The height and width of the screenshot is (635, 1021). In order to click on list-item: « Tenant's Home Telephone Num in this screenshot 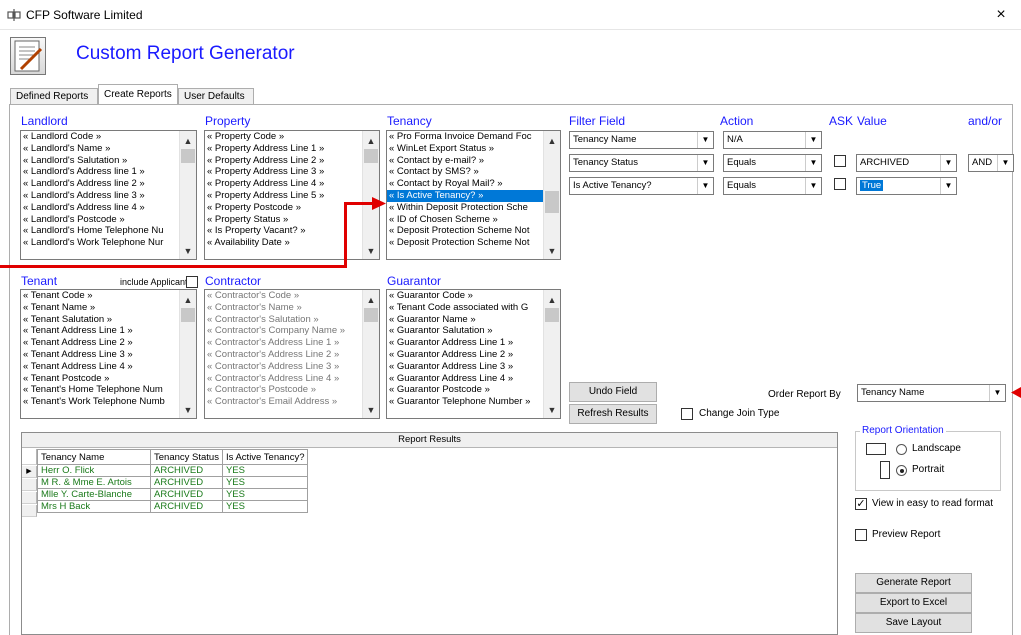, I will do `click(100, 390)`.